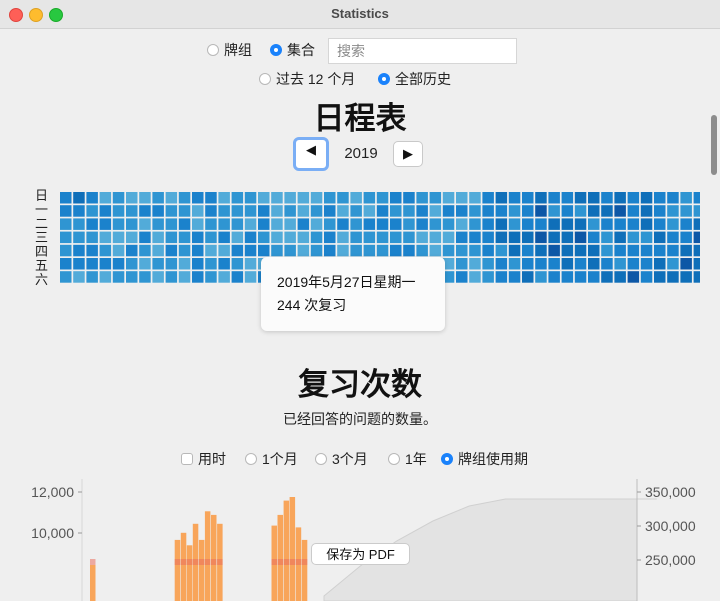 Image resolution: width=720 pixels, height=601 pixels. I want to click on range-1year-option: 1年, so click(407, 459).